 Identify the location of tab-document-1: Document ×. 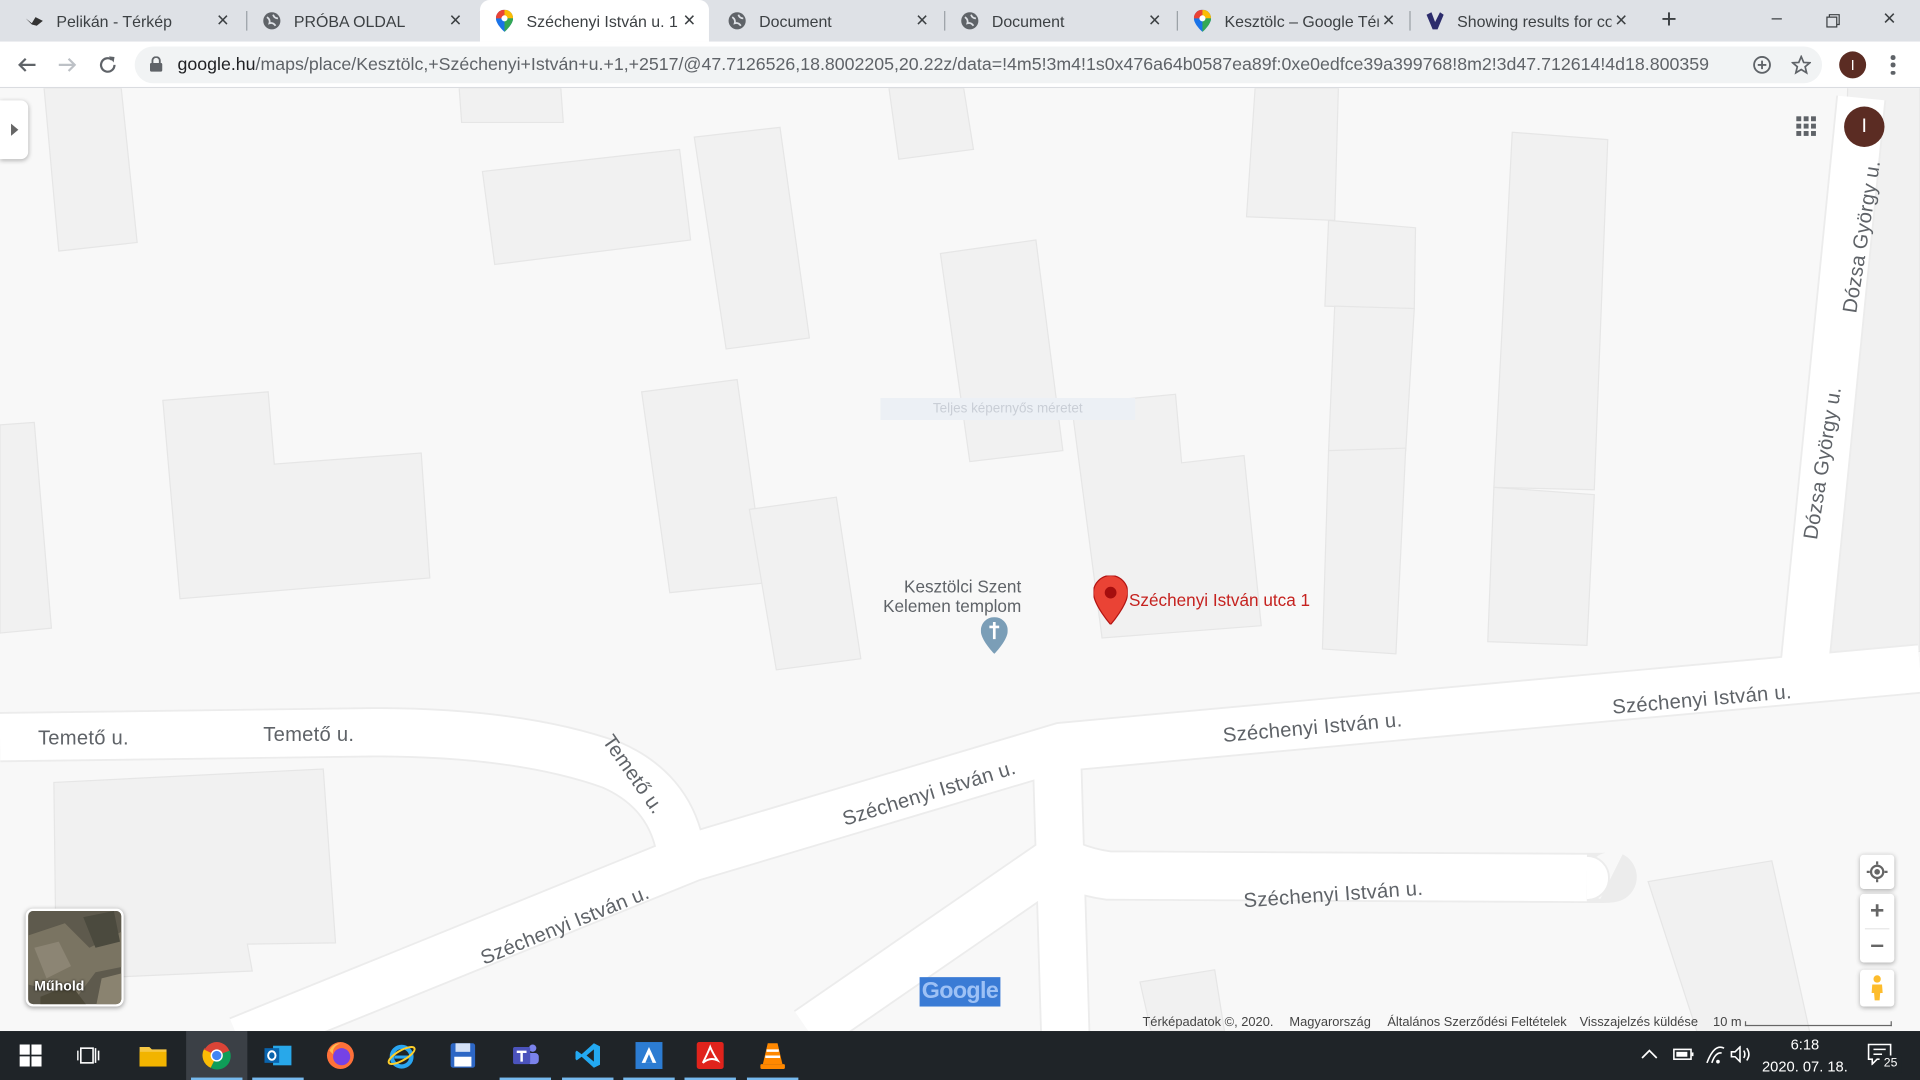
(827, 21).